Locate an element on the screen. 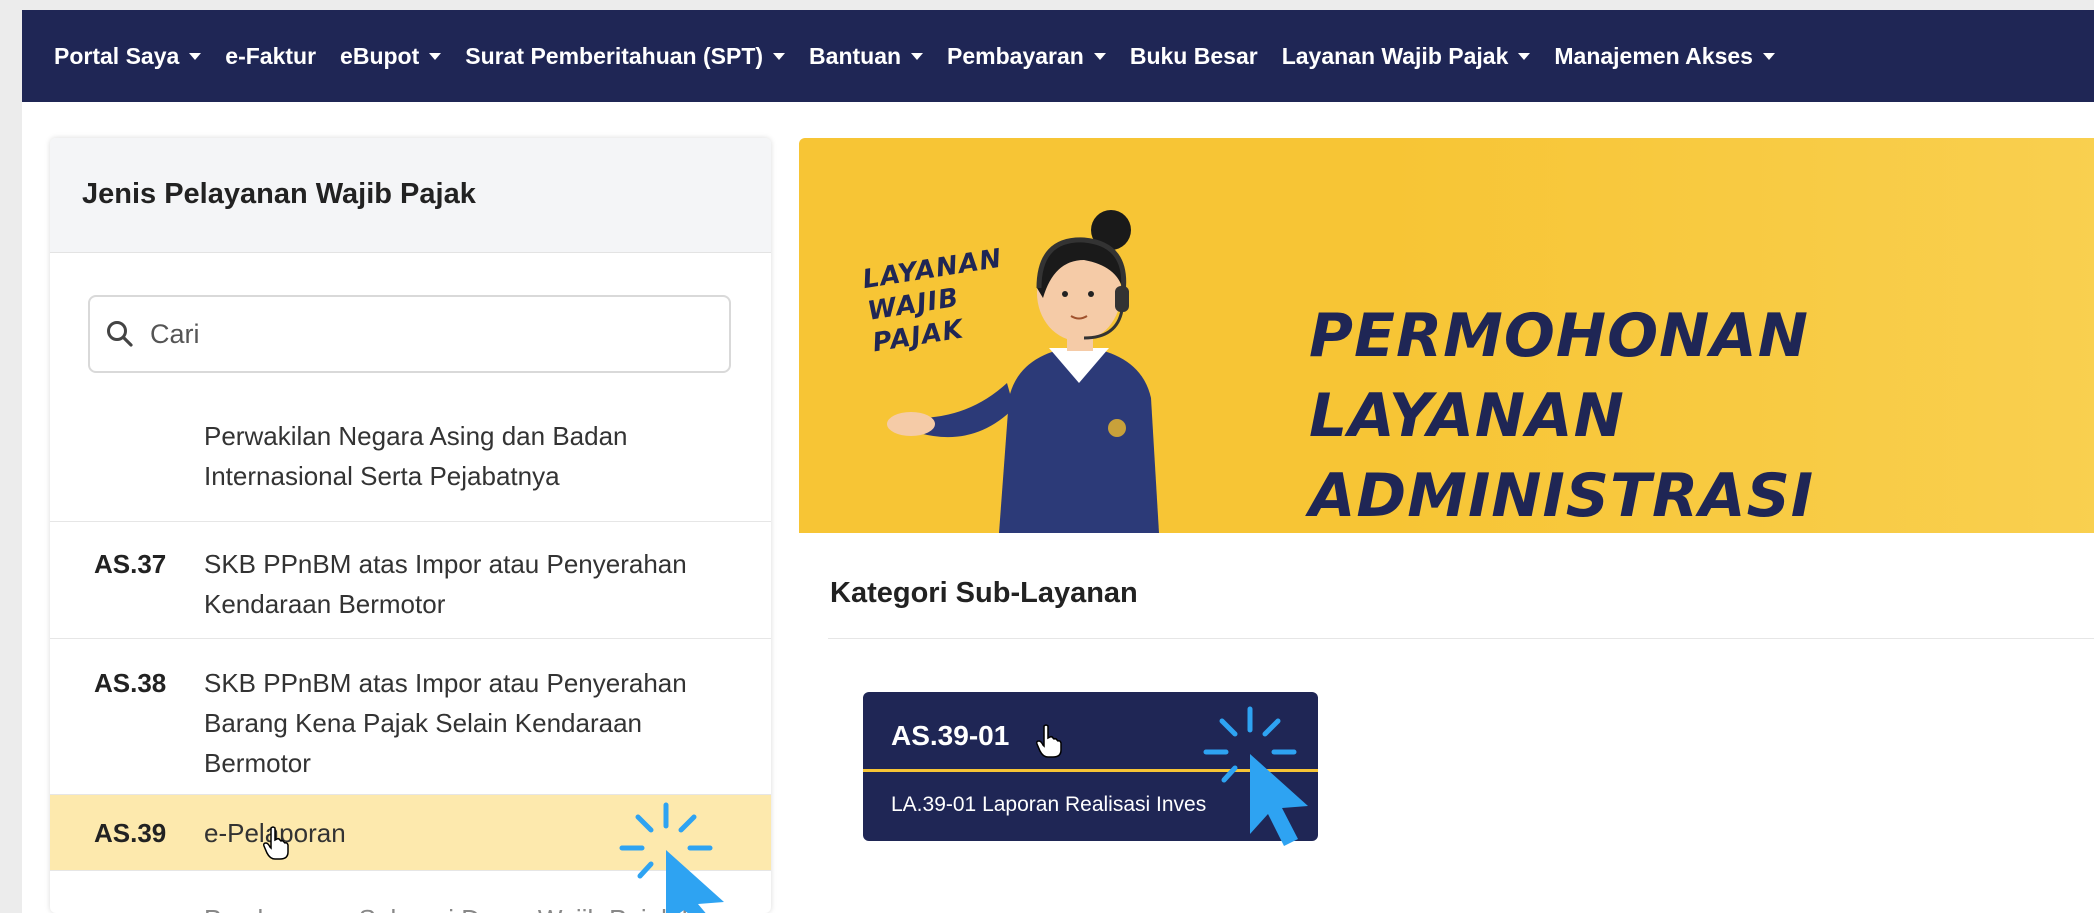  nav-label: Buku Besar is located at coordinates (1193, 55).